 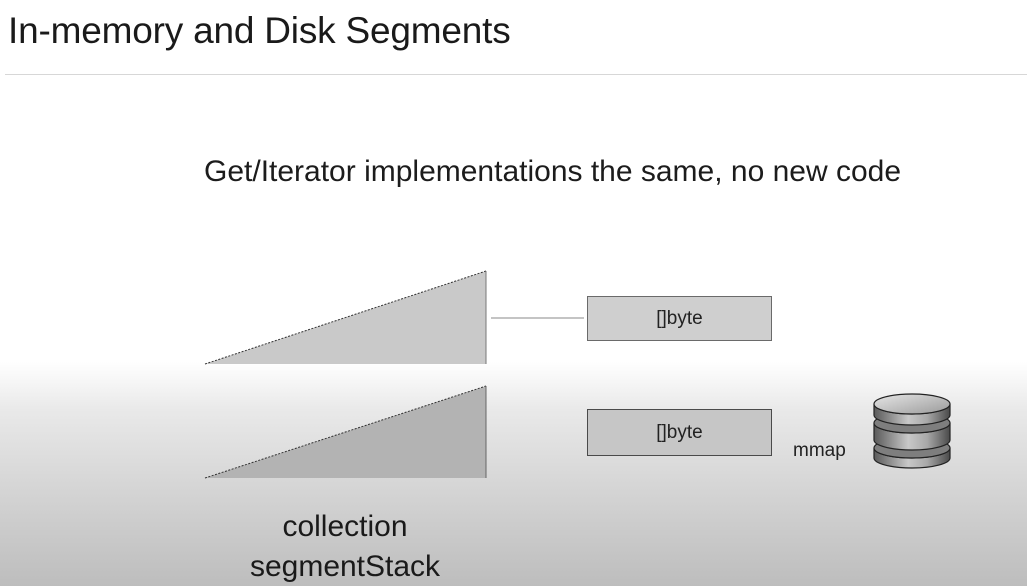 What do you see at coordinates (345, 566) in the screenshot?
I see `caption-line-segmentstack: segmentStack` at bounding box center [345, 566].